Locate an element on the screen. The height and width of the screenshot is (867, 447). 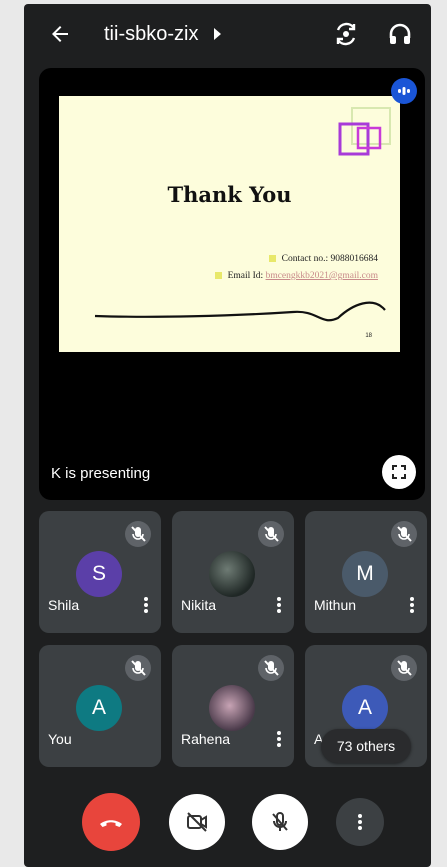
camera-flip-icon is located at coordinates (346, 34).